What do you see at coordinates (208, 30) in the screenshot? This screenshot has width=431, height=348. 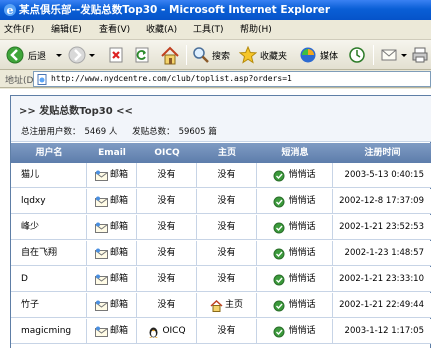 I see `menu-tools: 工具(T)` at bounding box center [208, 30].